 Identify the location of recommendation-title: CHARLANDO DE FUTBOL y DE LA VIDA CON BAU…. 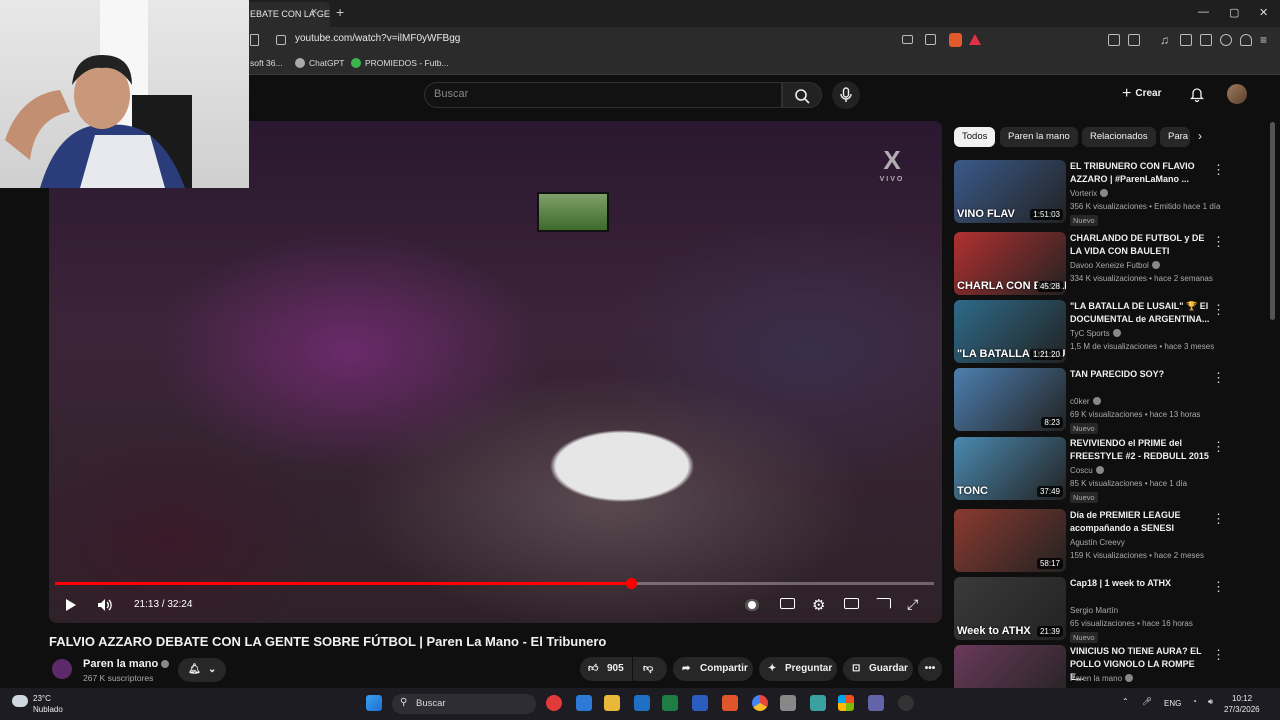
(1140, 245).